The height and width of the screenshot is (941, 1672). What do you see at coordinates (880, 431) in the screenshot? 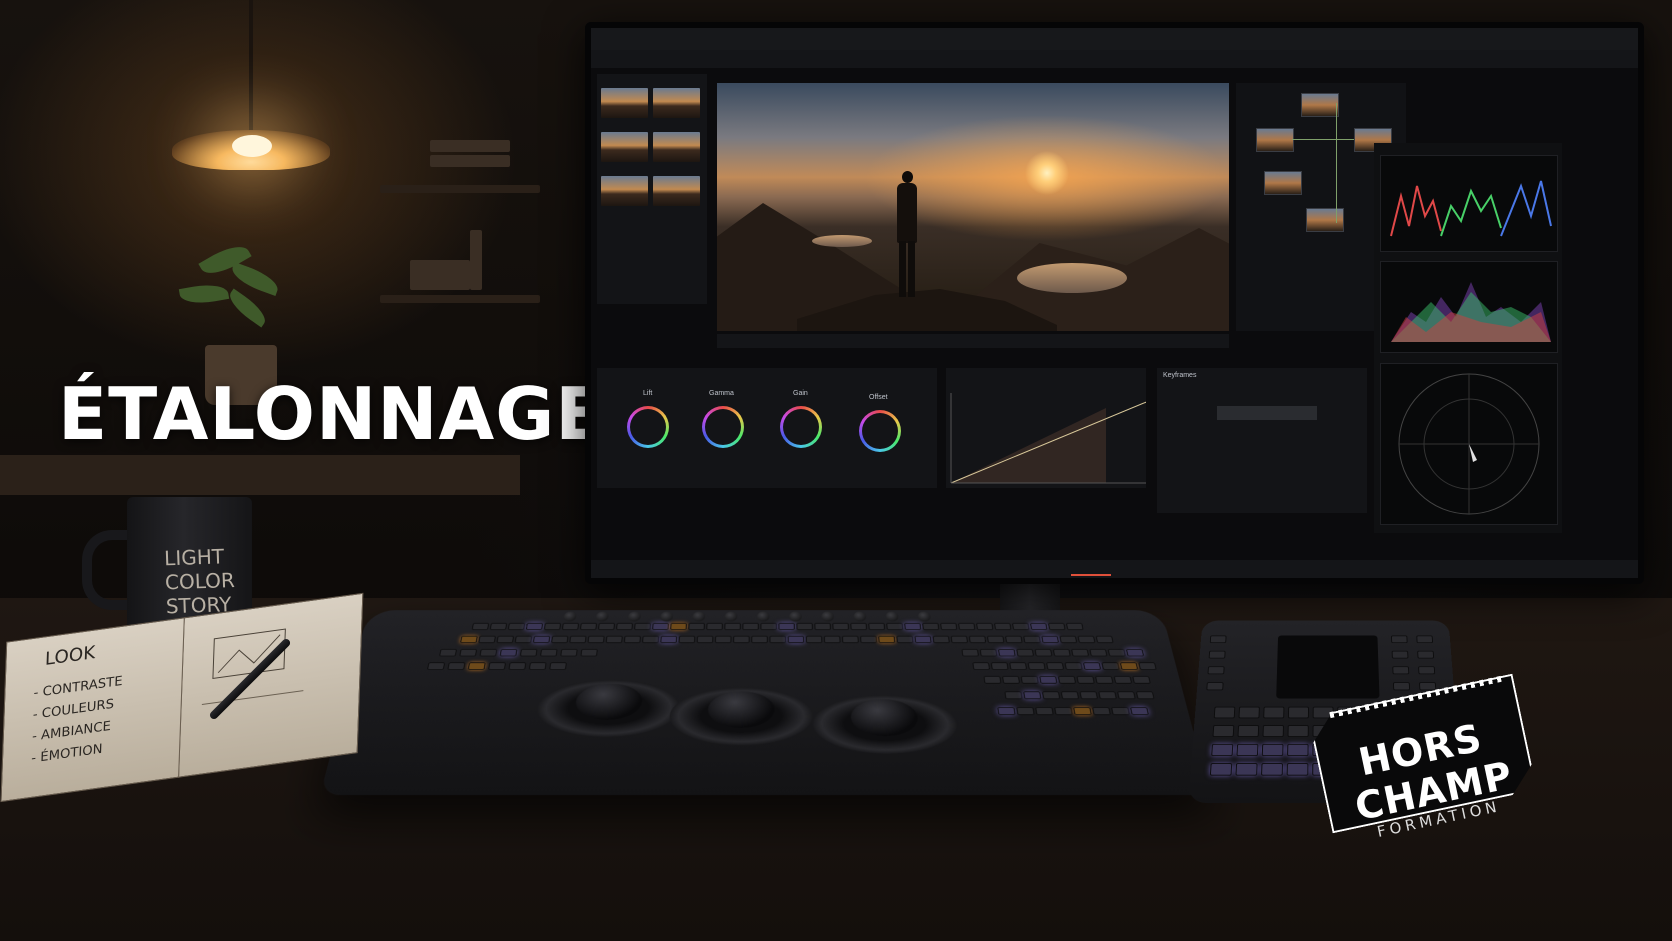
I see `offset-wheel` at bounding box center [880, 431].